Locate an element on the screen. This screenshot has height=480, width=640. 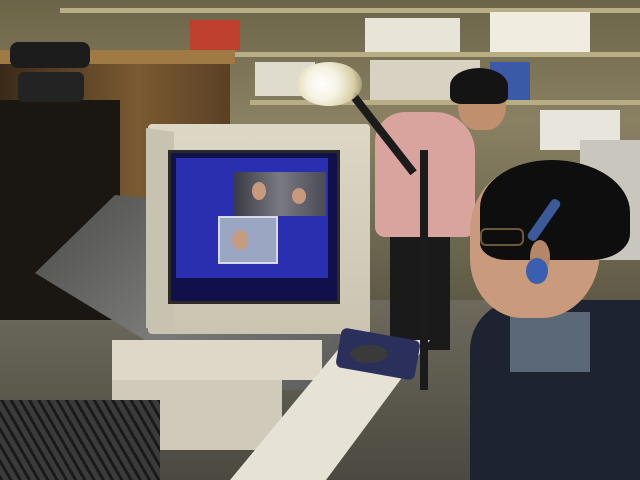
glasses is located at coordinates (502, 237).